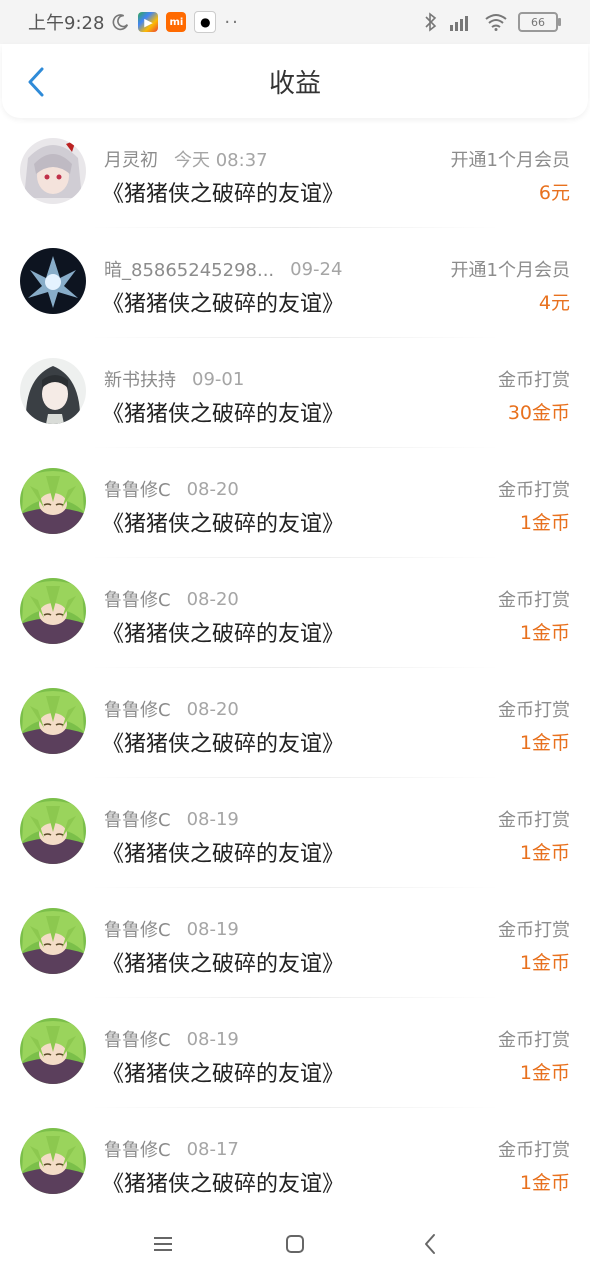 The image size is (590, 1280). Describe the element at coordinates (221, 160) in the screenshot. I see `timestamp: 今天 08:37` at that location.